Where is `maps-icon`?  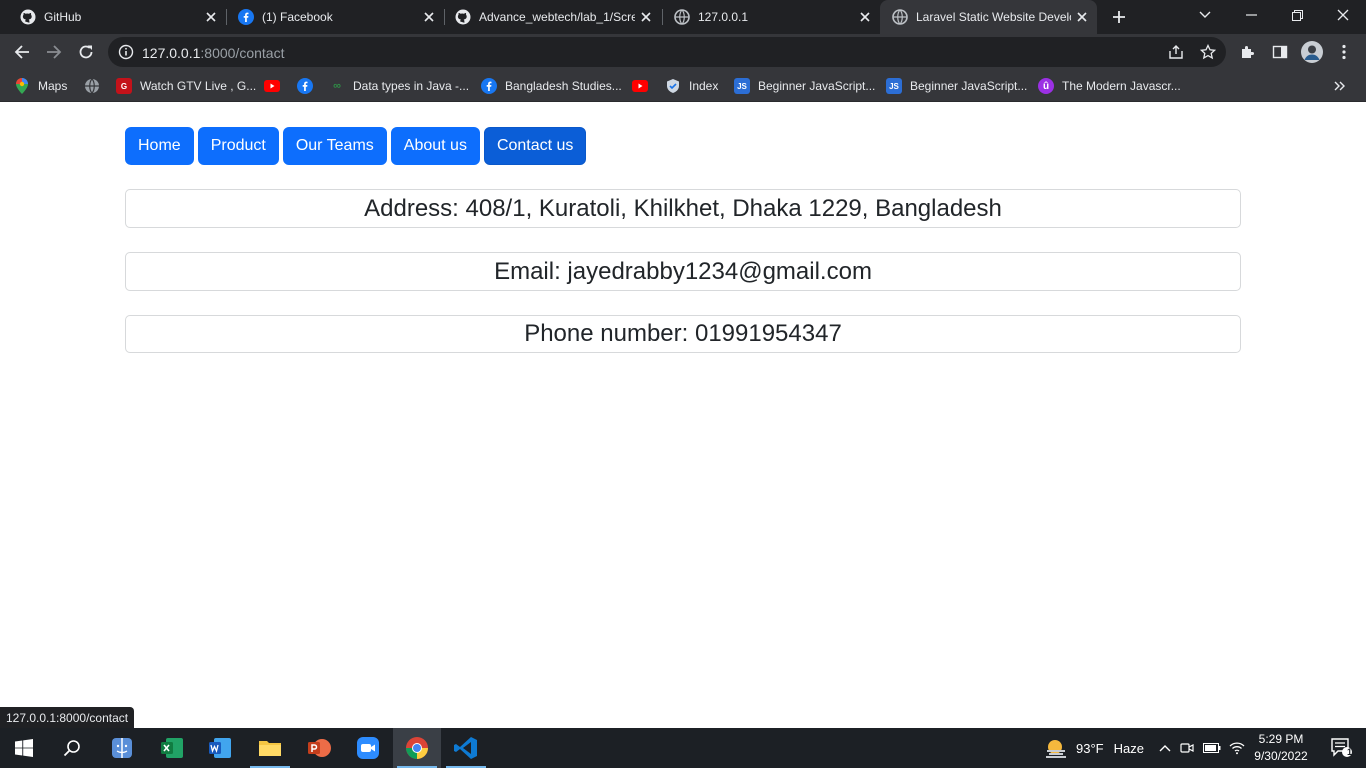
maps-icon is located at coordinates (22, 86).